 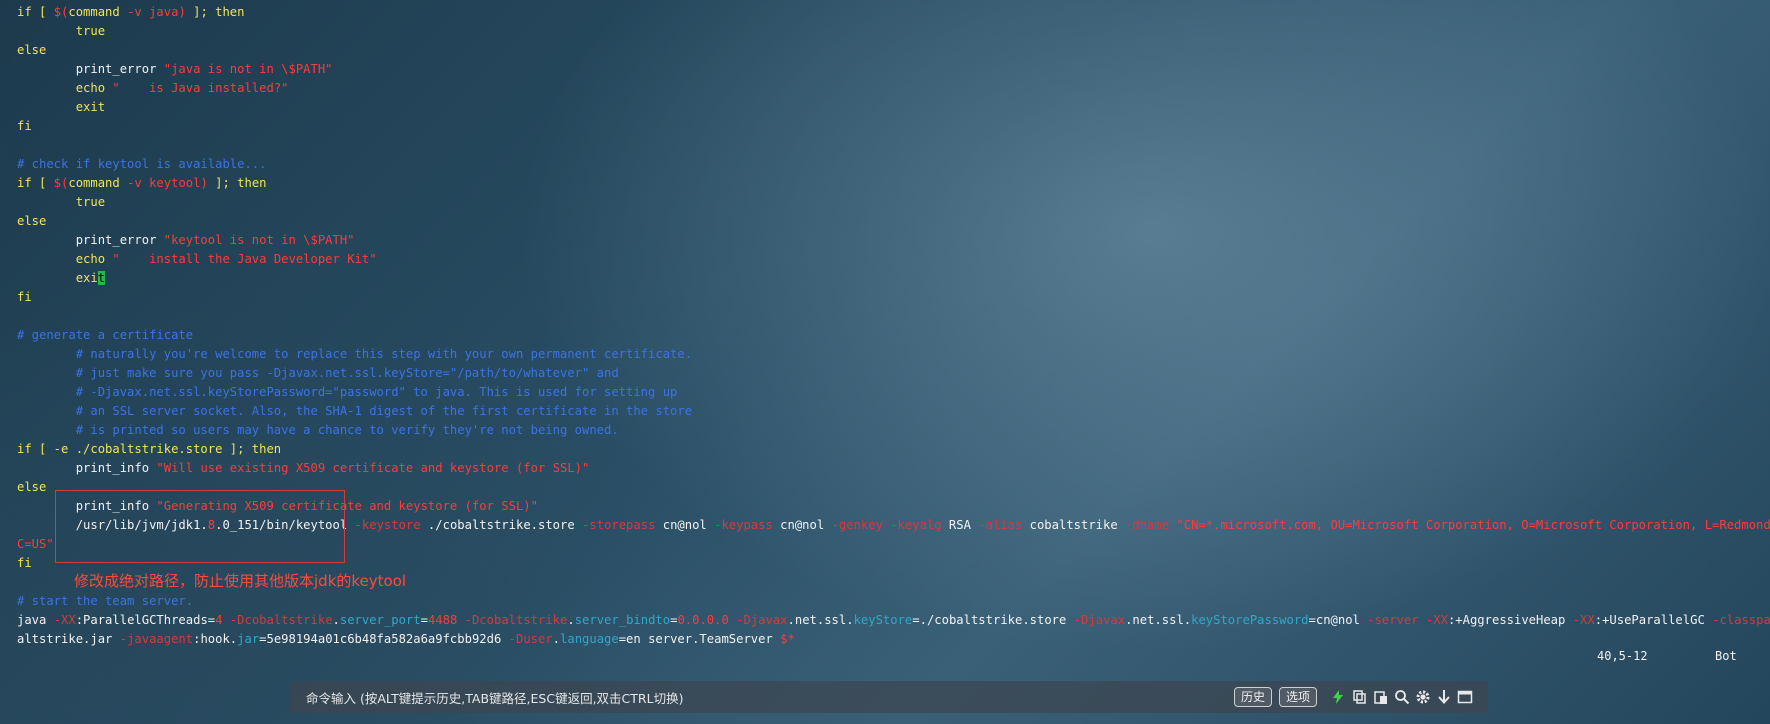 I want to click on code-token: -v keytool), so click(x=167, y=183).